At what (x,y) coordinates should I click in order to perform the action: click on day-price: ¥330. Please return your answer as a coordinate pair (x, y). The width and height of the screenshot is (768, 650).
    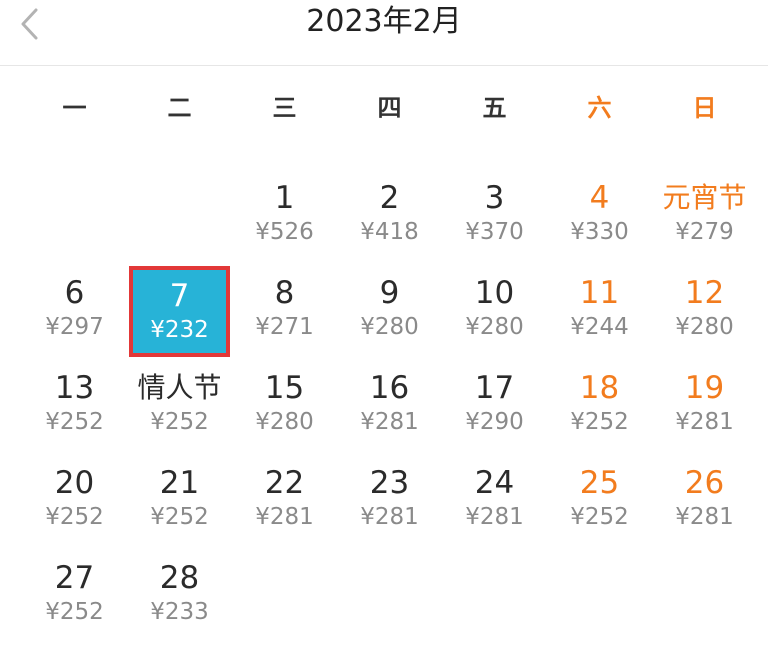
    Looking at the image, I should click on (599, 232).